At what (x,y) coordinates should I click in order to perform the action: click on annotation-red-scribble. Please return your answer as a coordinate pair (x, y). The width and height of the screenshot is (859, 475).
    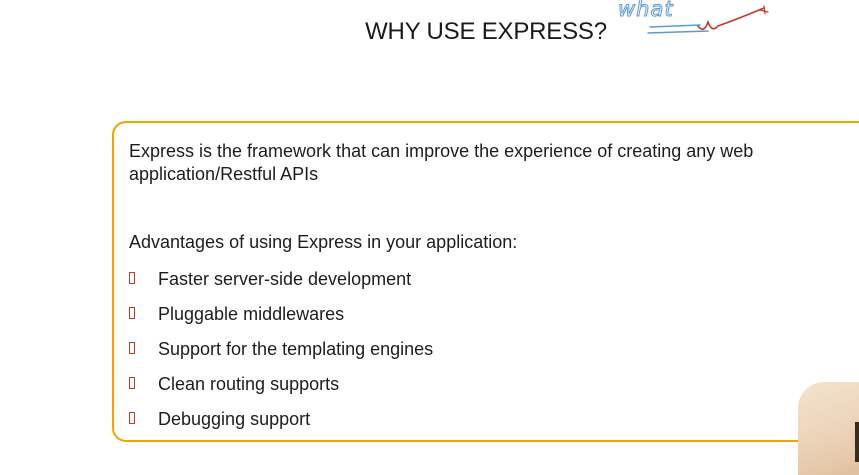
    Looking at the image, I should click on (731, 18).